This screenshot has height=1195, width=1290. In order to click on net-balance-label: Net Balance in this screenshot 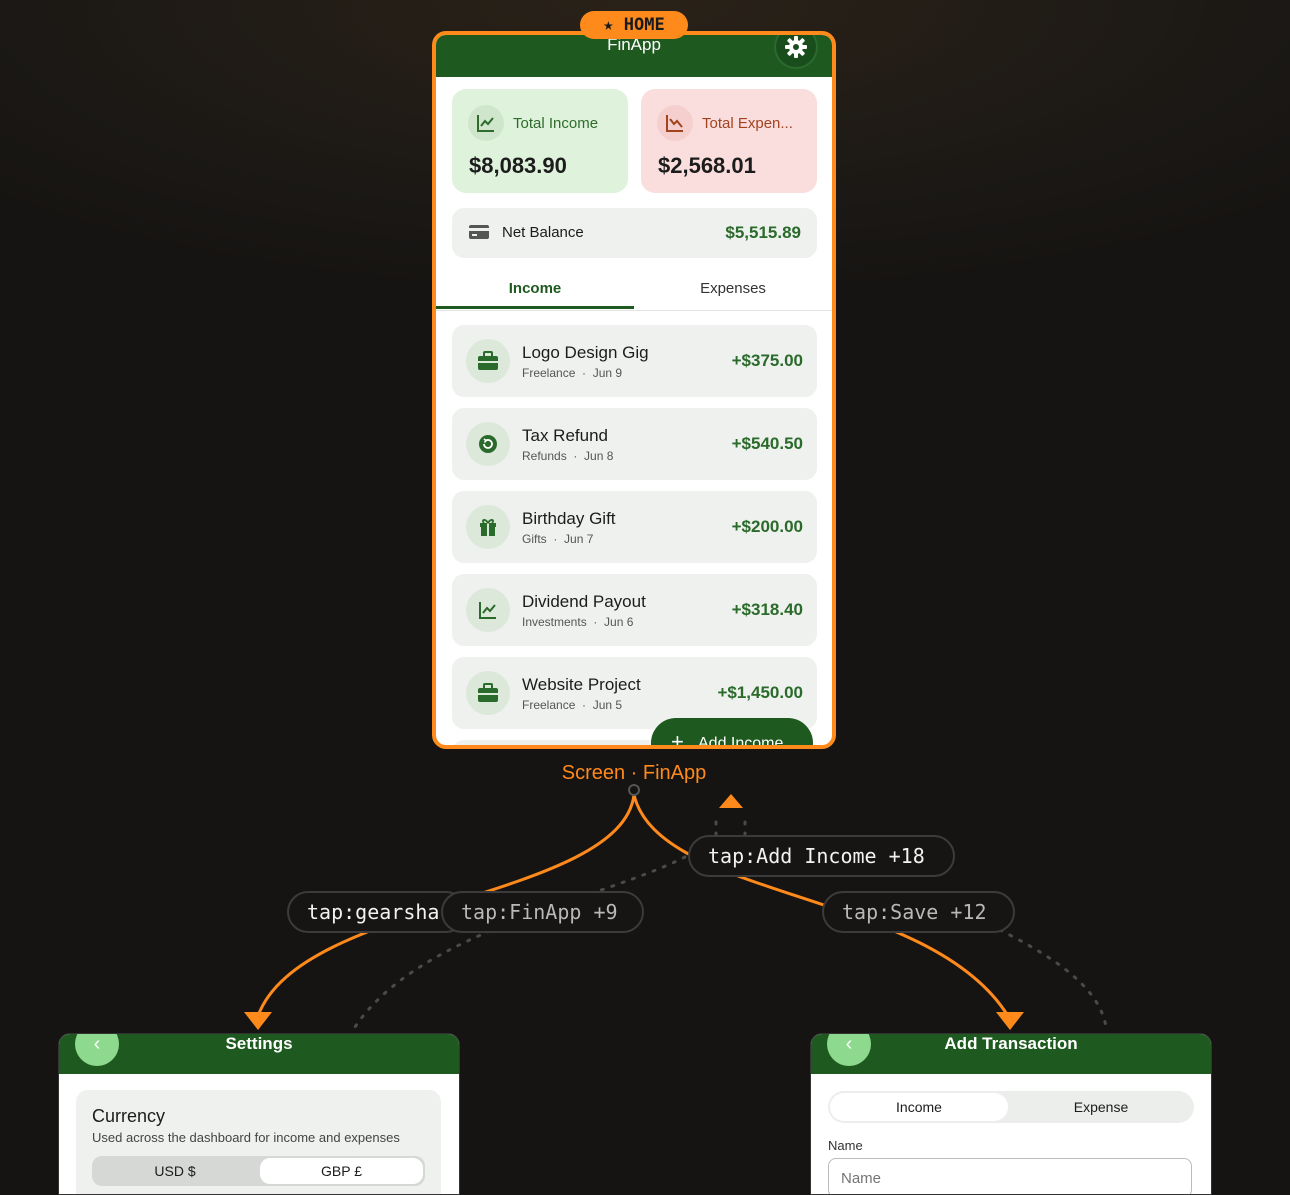, I will do `click(543, 232)`.